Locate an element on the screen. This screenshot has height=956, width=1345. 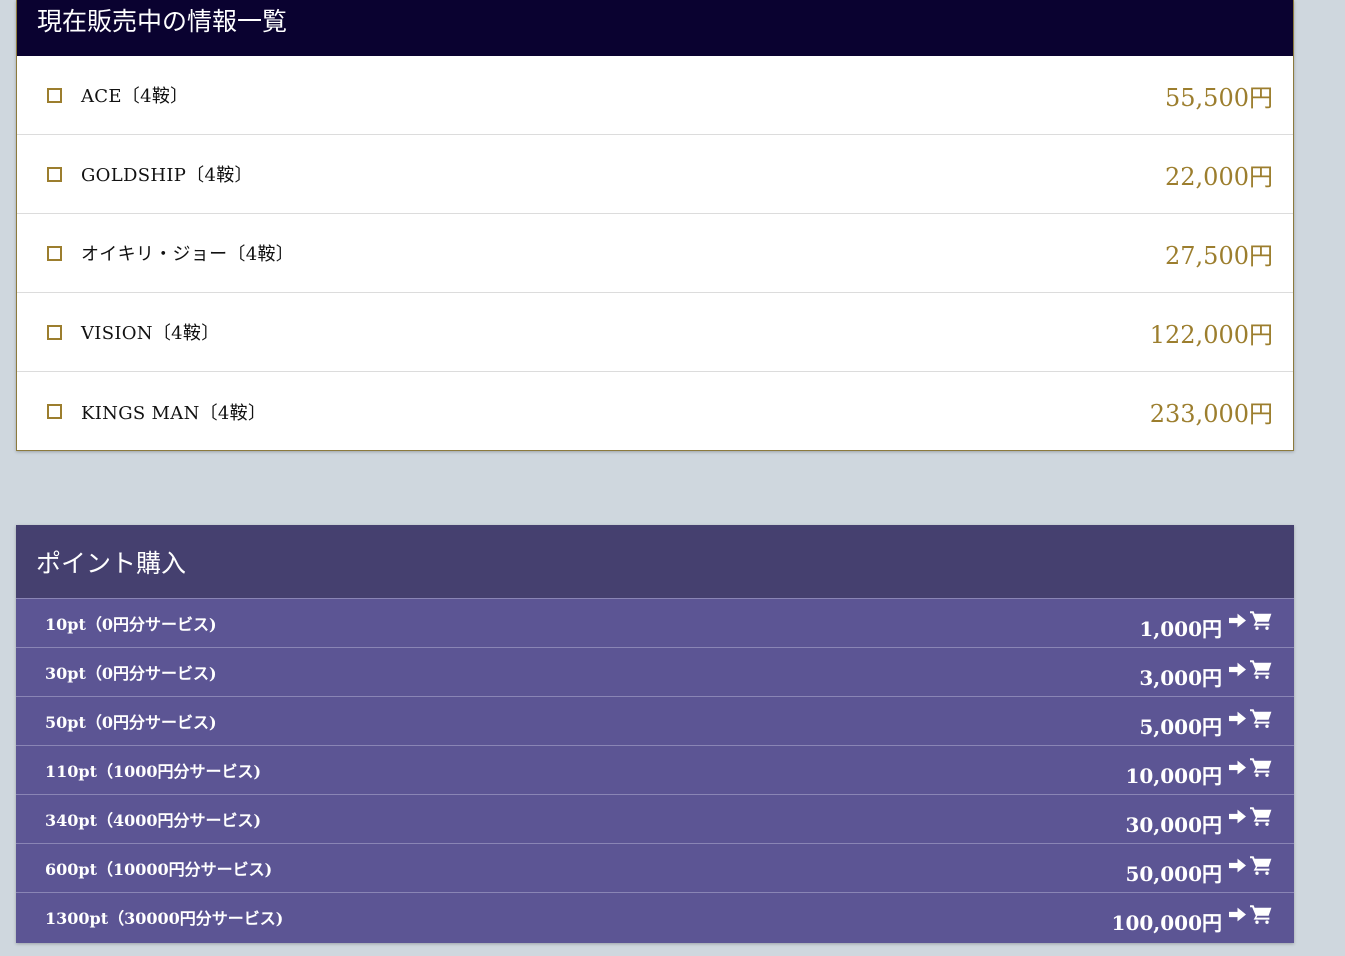
sale-item-vision: VISION〔4鞍〕 122,000円 is located at coordinates (655, 332).